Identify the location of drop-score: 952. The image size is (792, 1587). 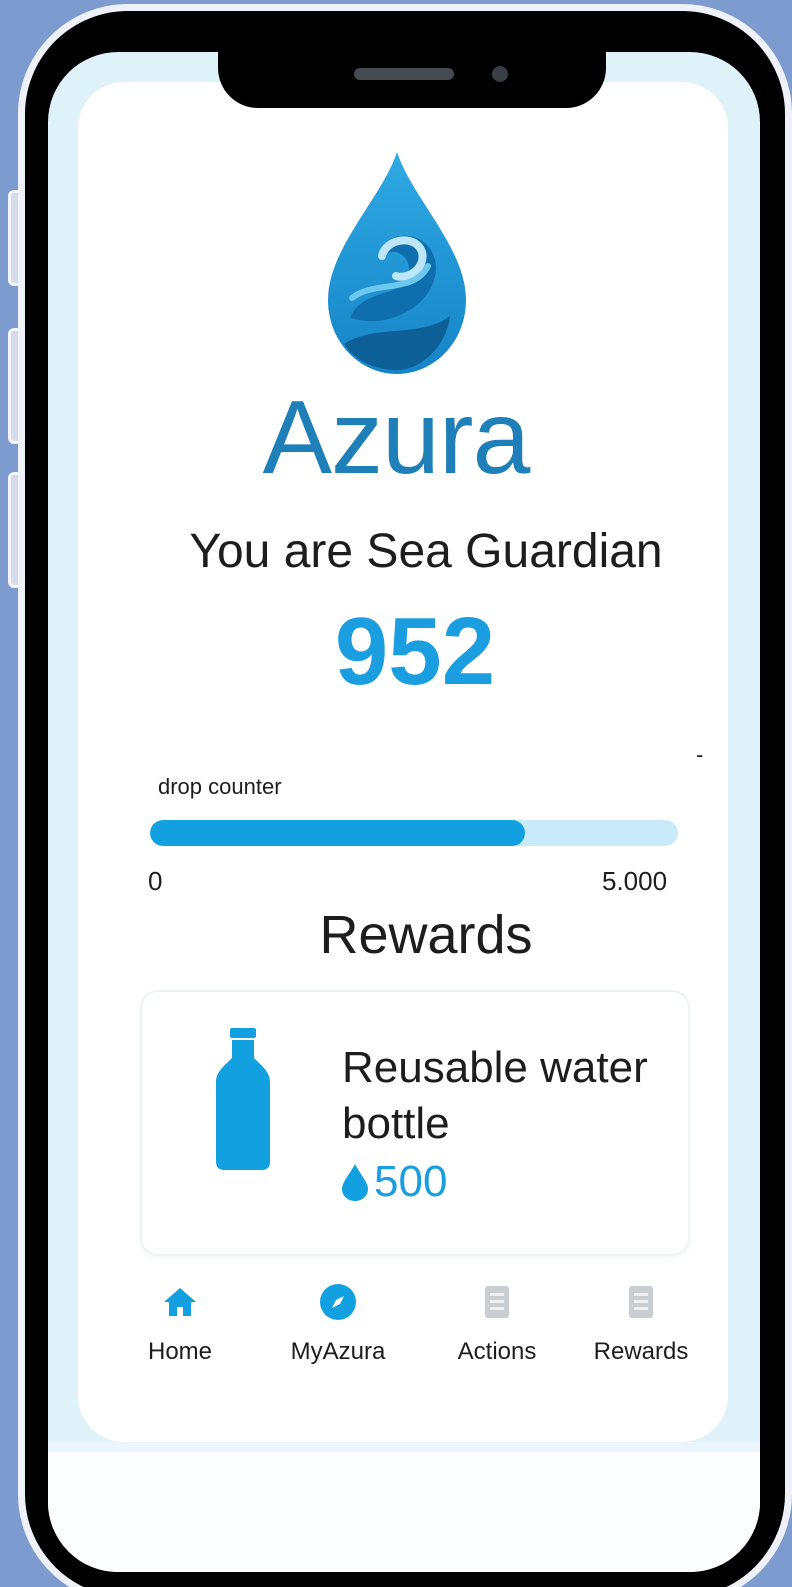
(415, 651).